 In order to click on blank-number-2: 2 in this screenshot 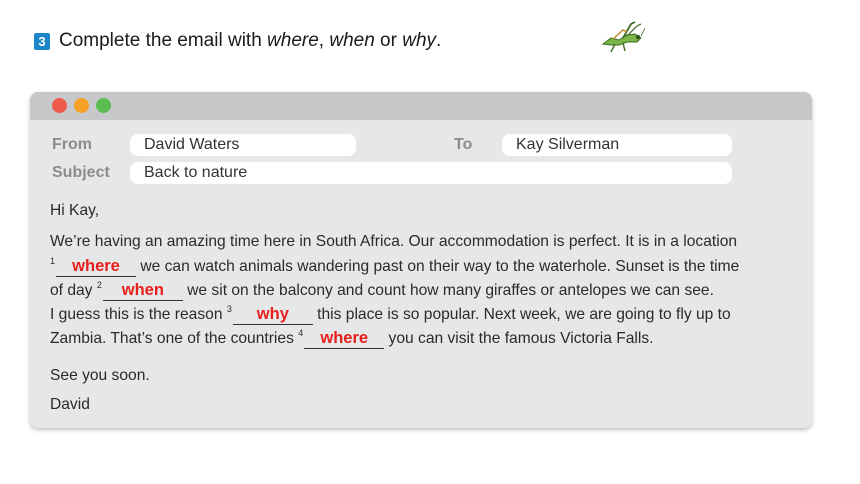, I will do `click(99, 285)`.